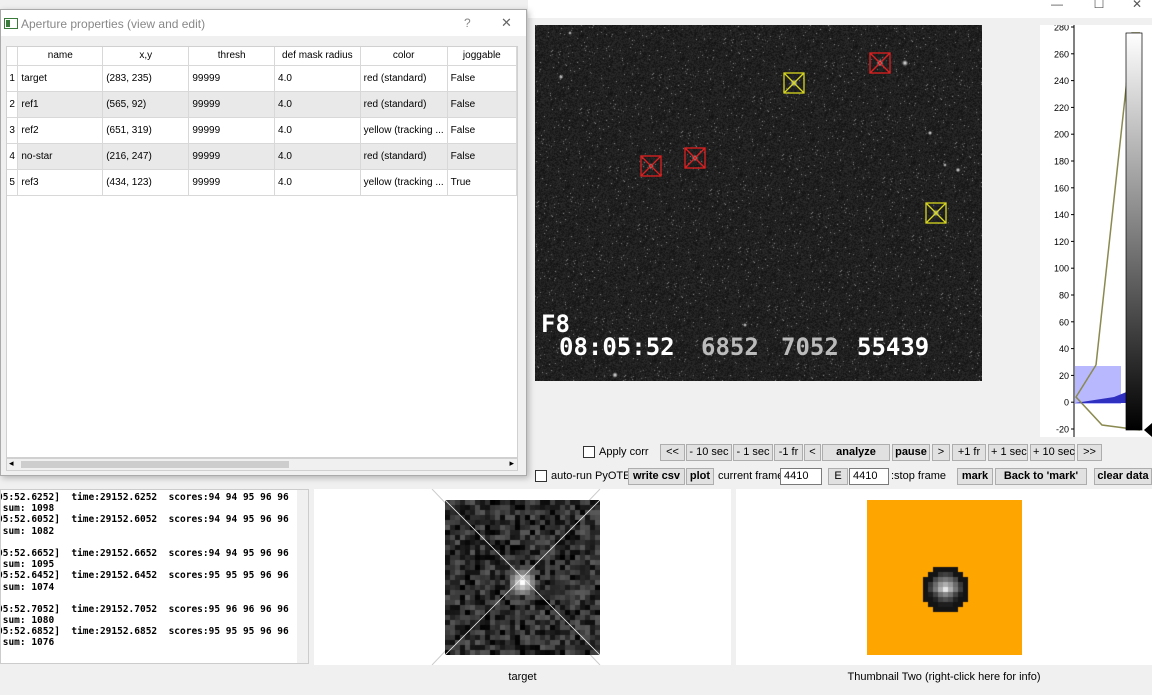  I want to click on level-marker-icon, so click(1148, 430).